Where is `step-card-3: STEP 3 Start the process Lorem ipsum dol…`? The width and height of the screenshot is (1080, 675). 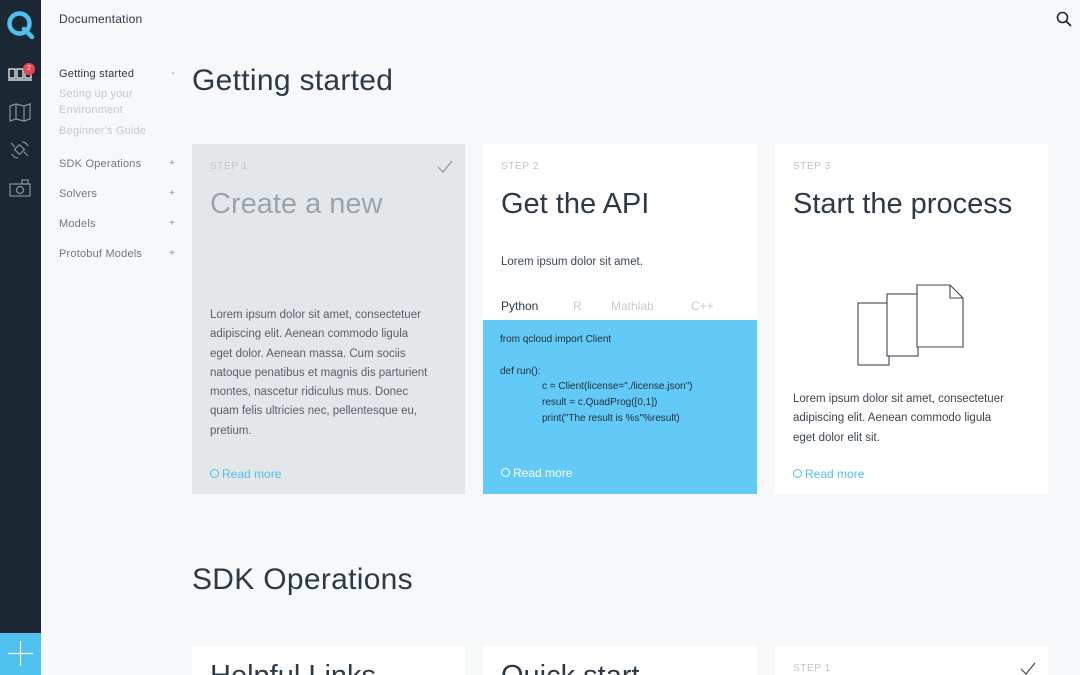
step-card-3: STEP 3 Start the process Lorem ipsum dol… is located at coordinates (911, 319).